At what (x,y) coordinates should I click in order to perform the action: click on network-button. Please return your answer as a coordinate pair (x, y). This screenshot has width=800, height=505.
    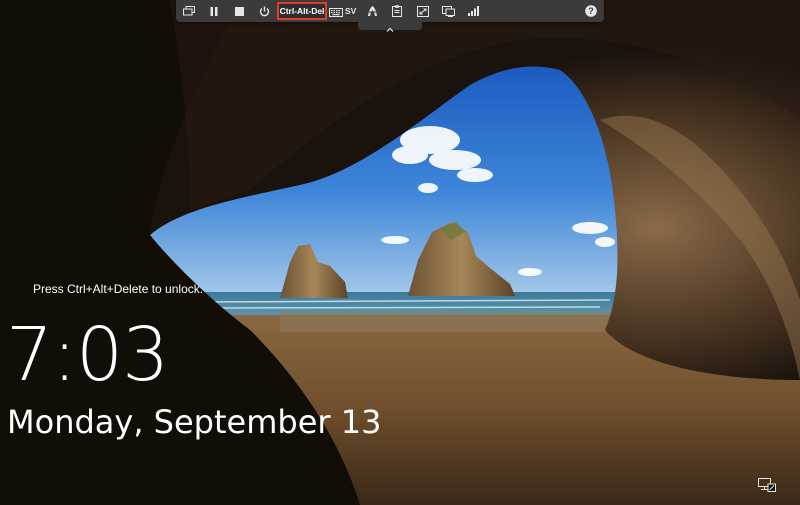
    Looking at the image, I should click on (767, 484).